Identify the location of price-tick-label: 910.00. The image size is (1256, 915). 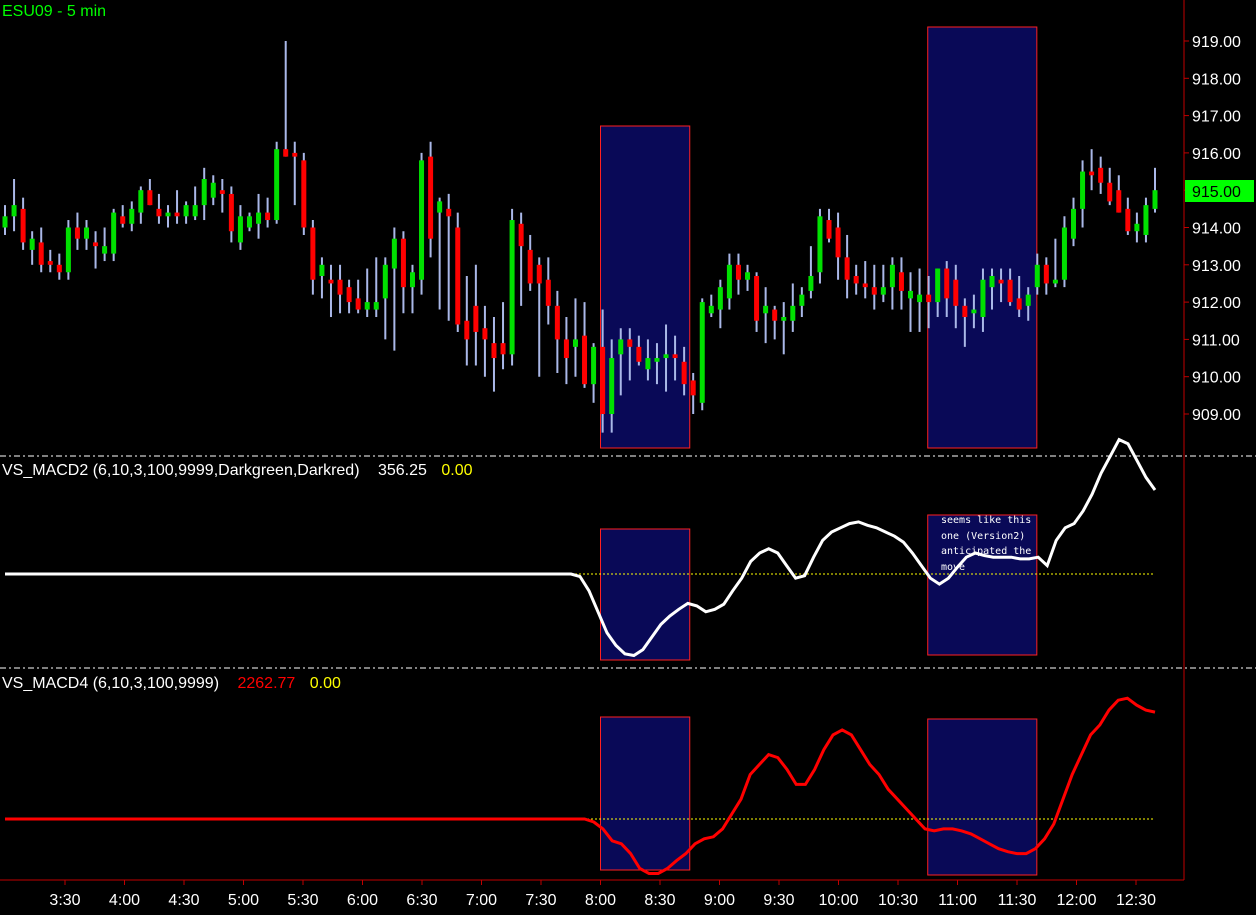
(1216, 378).